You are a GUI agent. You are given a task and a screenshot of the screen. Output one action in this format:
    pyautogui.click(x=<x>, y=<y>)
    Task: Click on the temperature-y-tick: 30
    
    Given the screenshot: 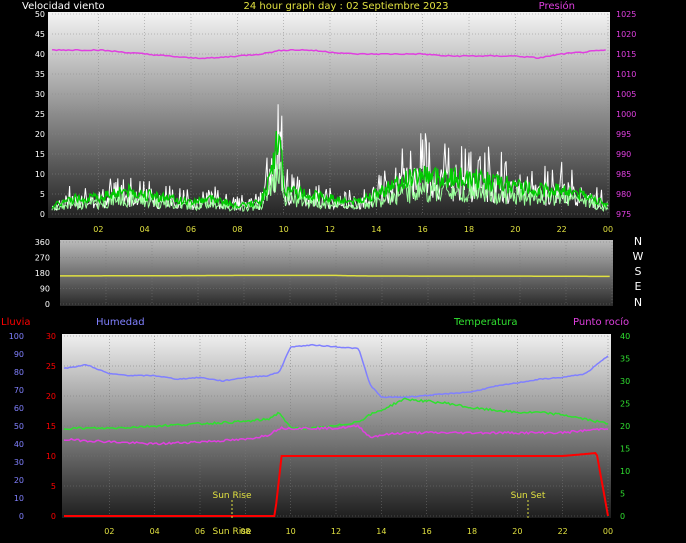 What is the action you would take?
    pyautogui.click(x=625, y=381)
    